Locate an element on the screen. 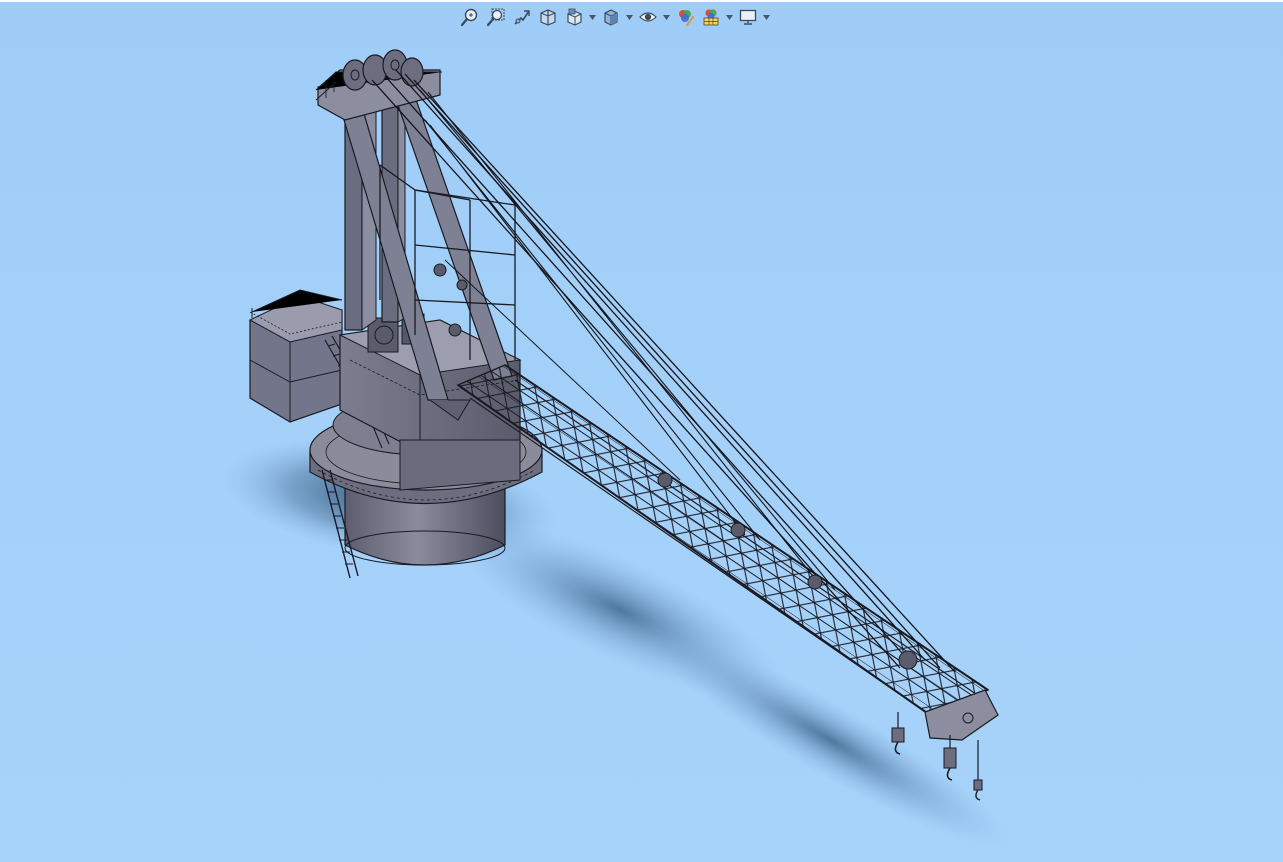  view-orientation-icon is located at coordinates (574, 17).